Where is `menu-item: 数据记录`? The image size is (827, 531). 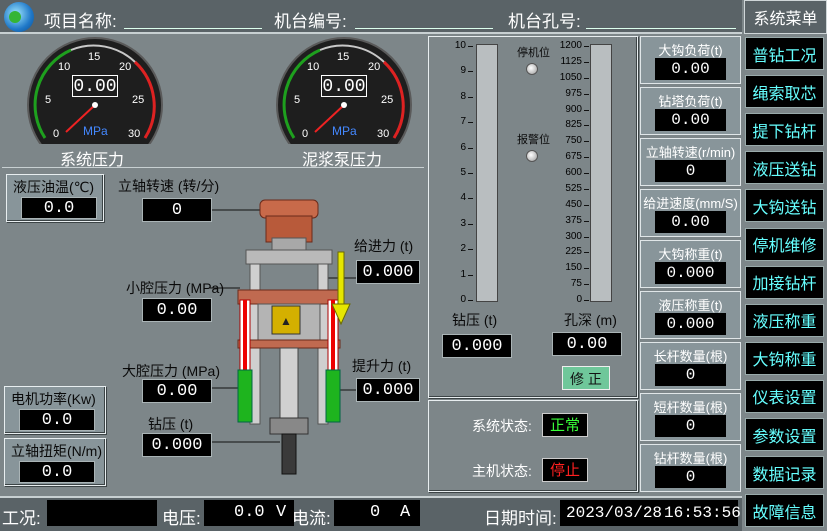
menu-item: 数据记录 is located at coordinates (784, 473).